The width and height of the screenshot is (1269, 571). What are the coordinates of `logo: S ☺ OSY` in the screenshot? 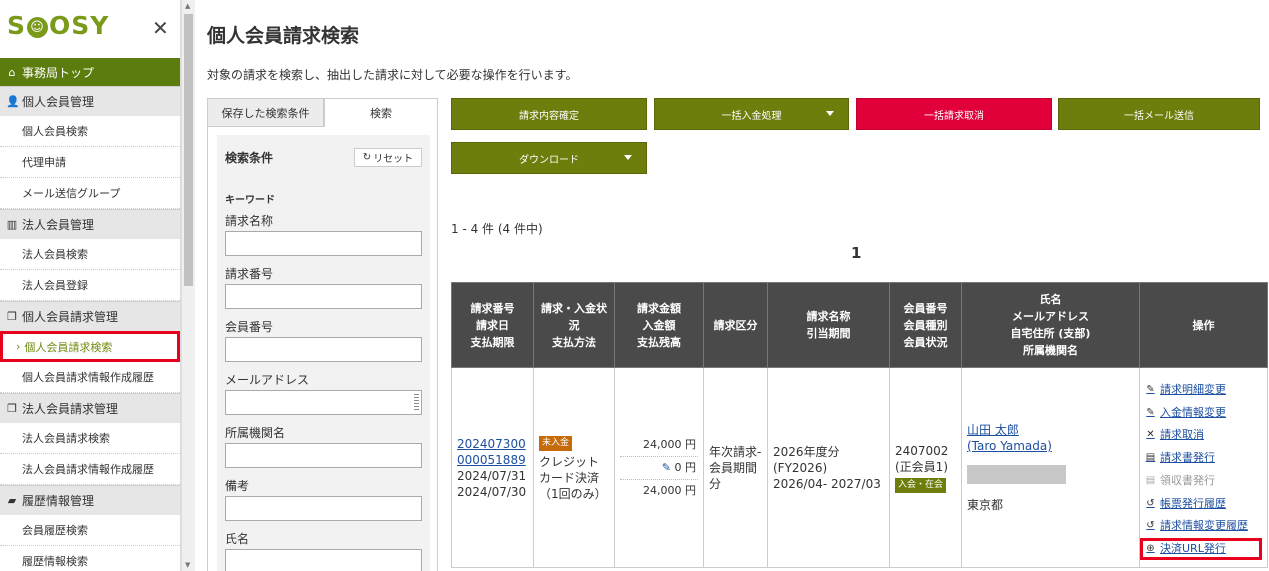 It's located at (58, 25).